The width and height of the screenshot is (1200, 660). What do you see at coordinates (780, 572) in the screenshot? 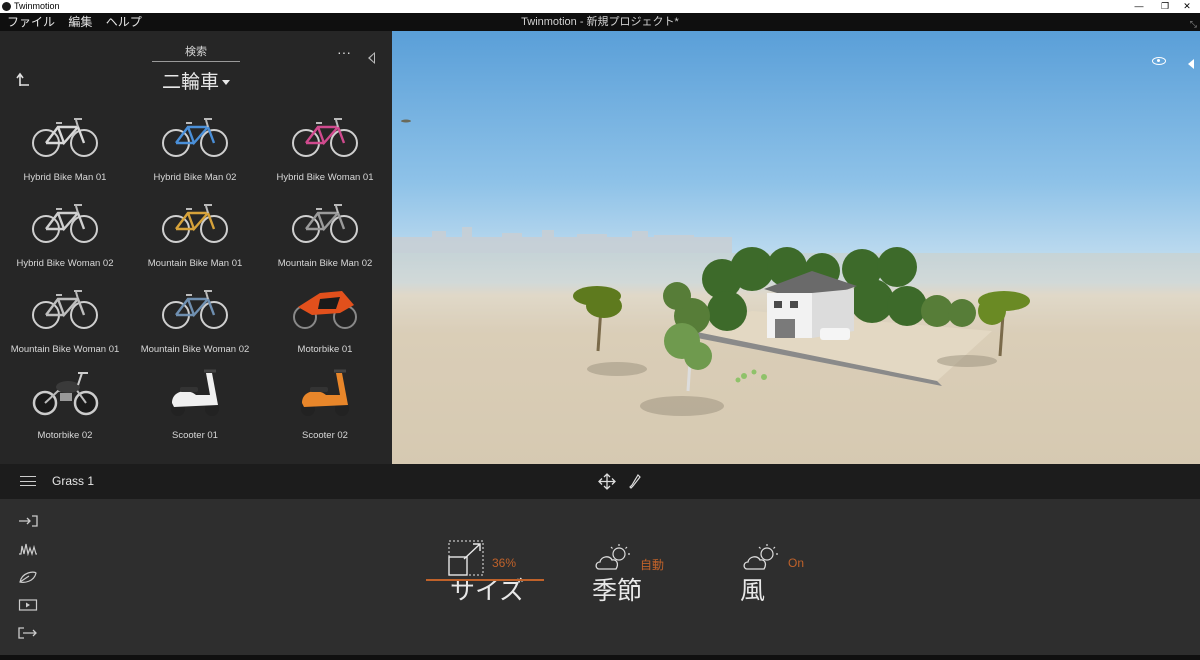
I see `wind-property: 風 On` at bounding box center [780, 572].